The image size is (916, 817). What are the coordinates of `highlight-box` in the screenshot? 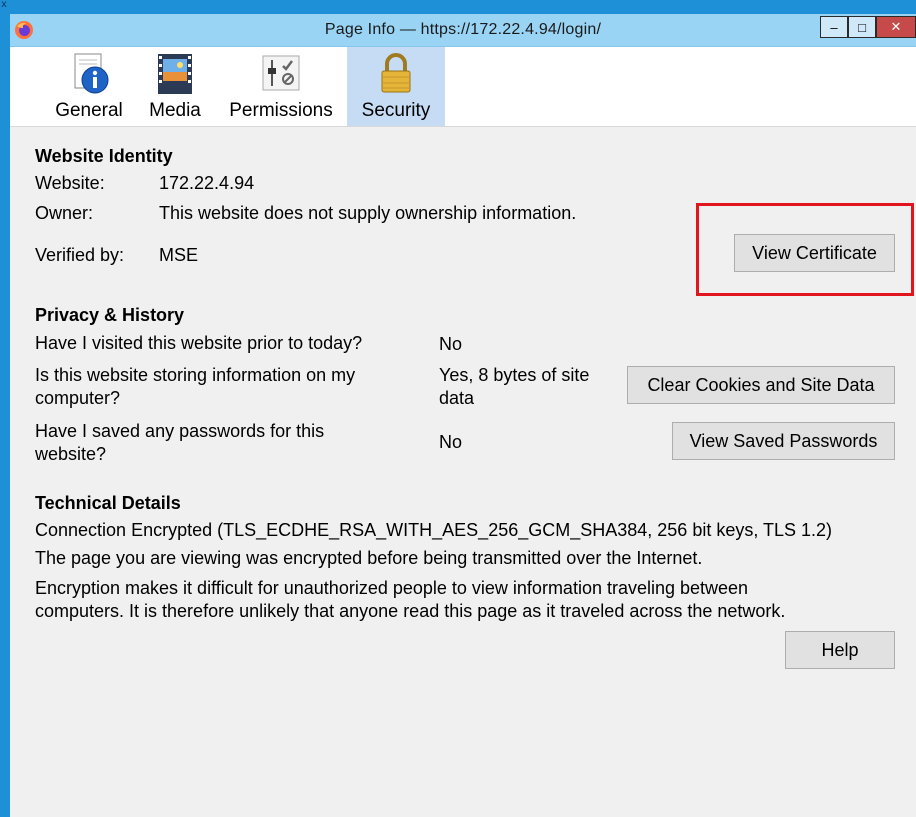 It's located at (805, 249).